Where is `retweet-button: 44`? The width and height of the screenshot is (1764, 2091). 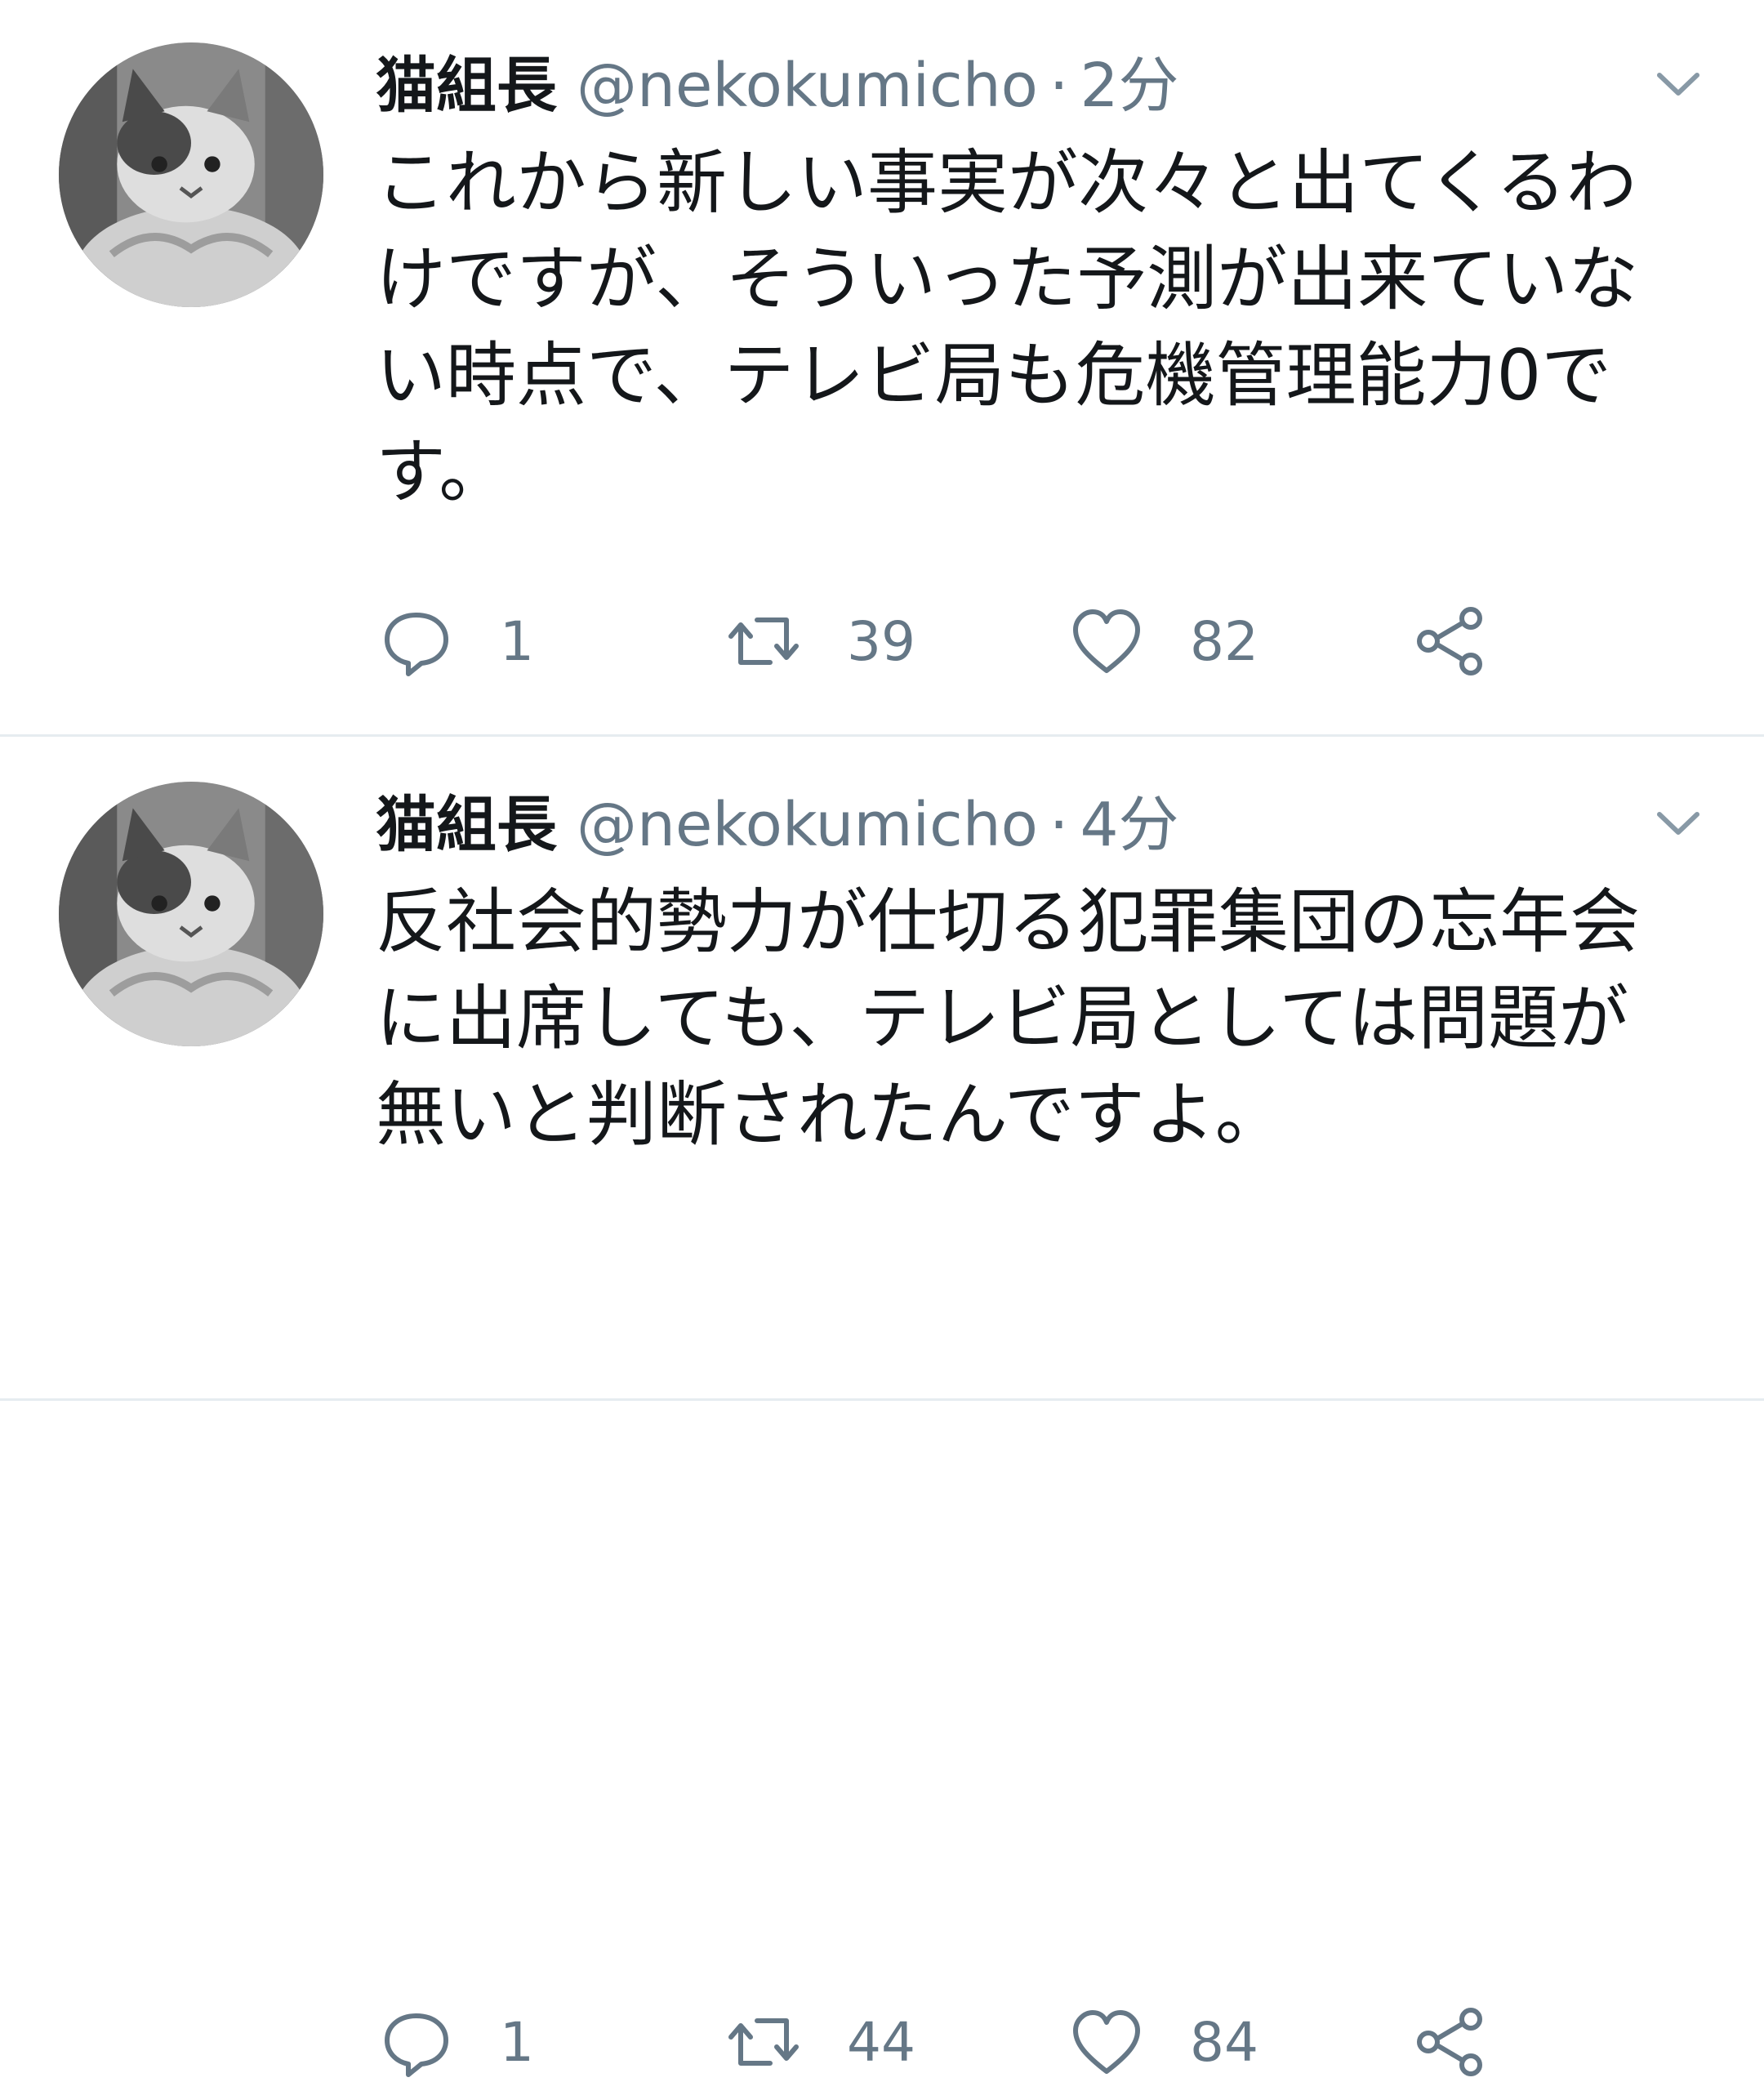
retweet-button: 44 is located at coordinates (819, 2042).